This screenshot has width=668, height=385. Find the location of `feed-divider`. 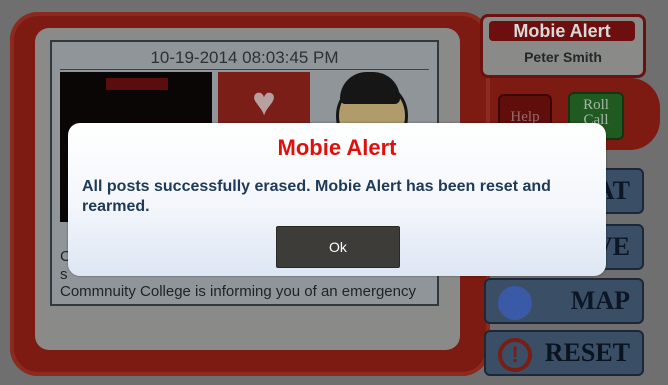

feed-divider is located at coordinates (244, 69).